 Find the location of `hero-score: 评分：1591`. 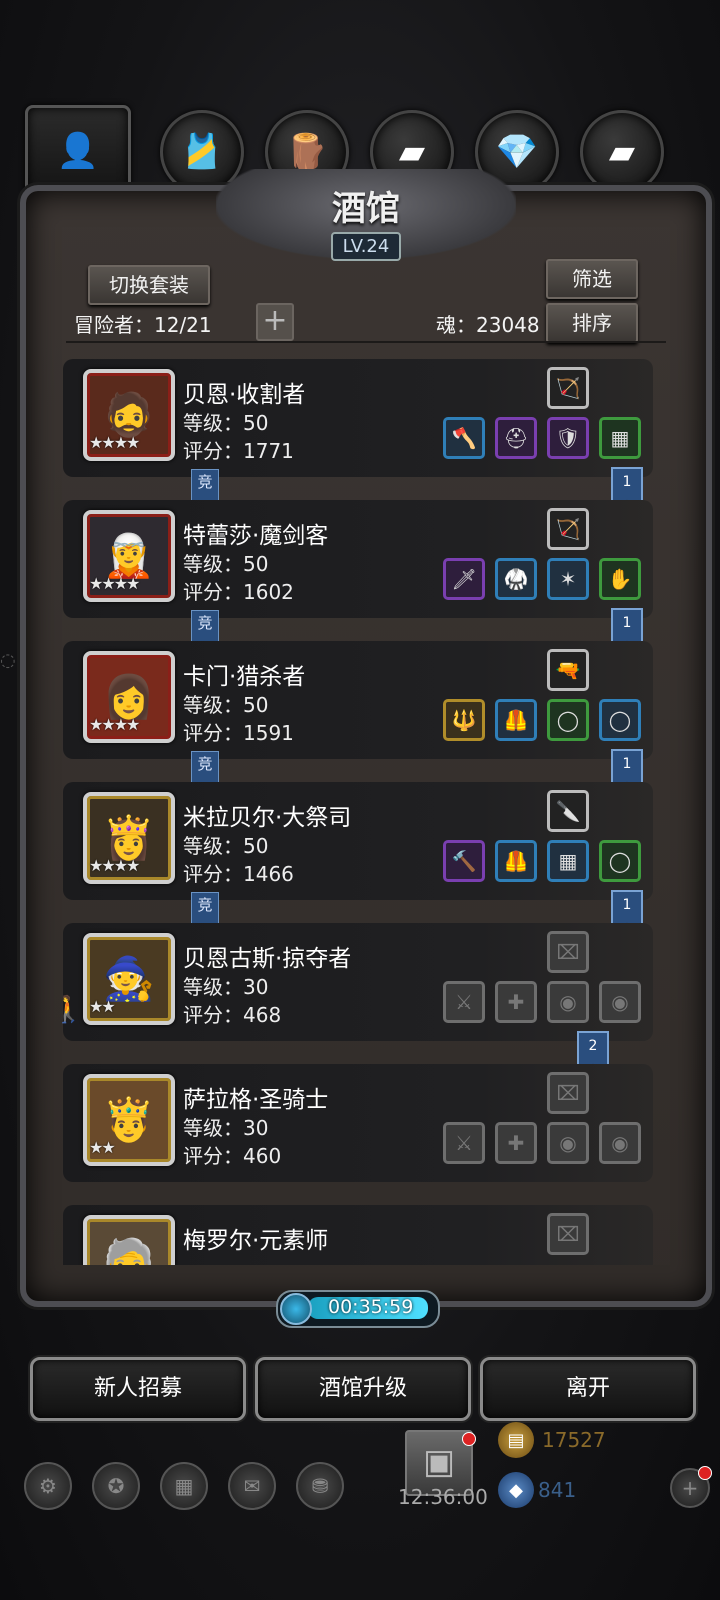

hero-score: 评分：1591 is located at coordinates (238, 733).